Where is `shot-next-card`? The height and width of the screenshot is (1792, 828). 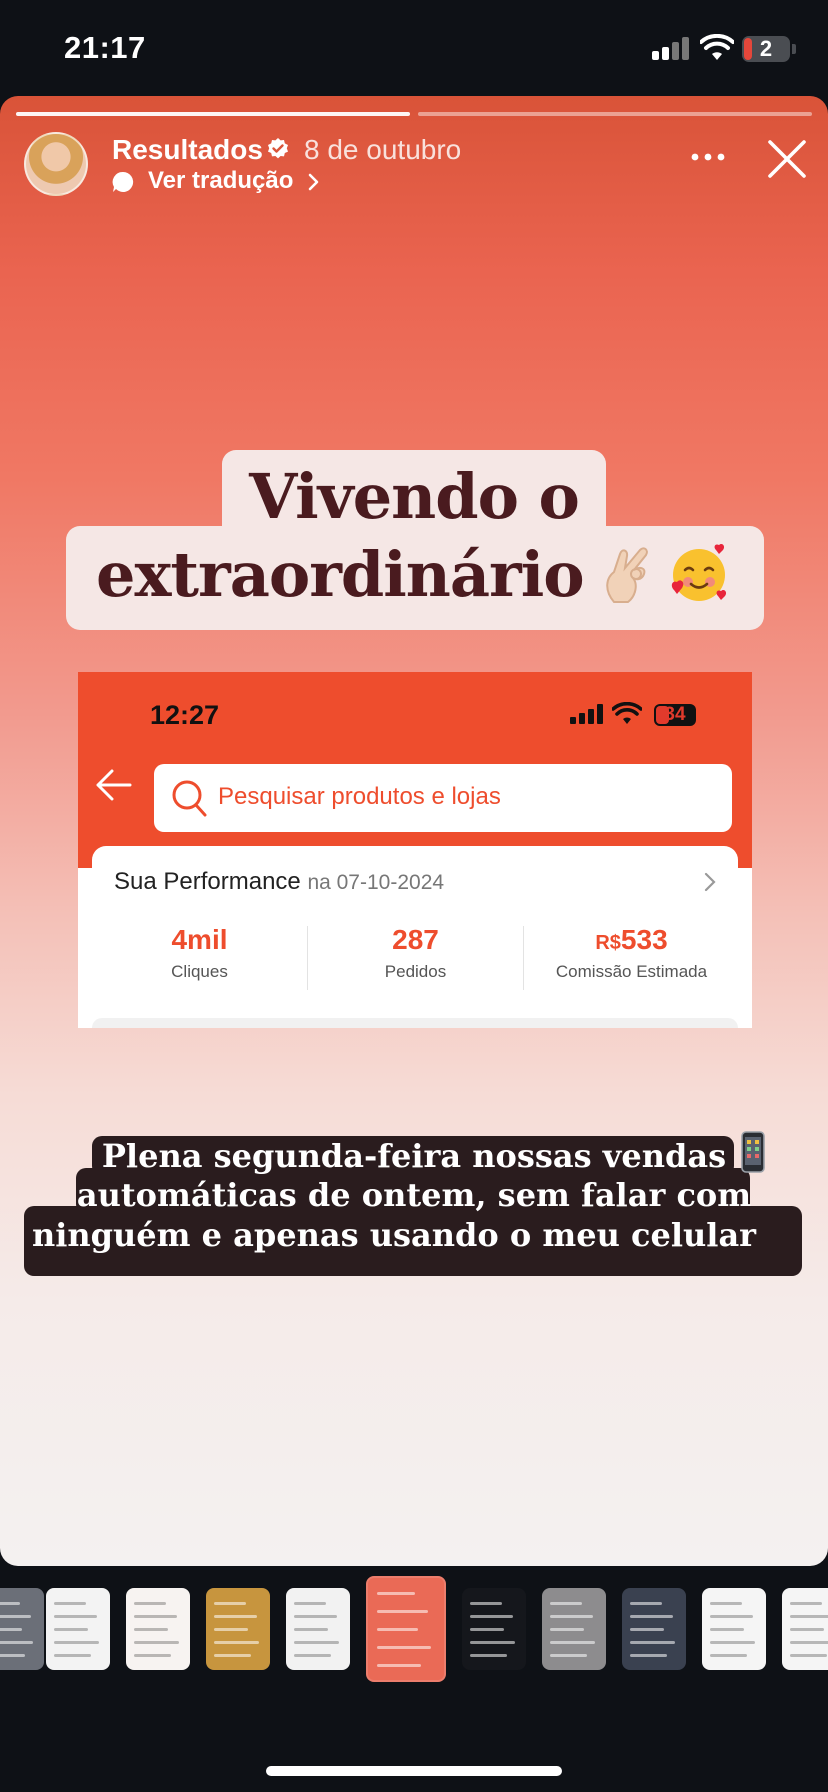 shot-next-card is located at coordinates (415, 1023).